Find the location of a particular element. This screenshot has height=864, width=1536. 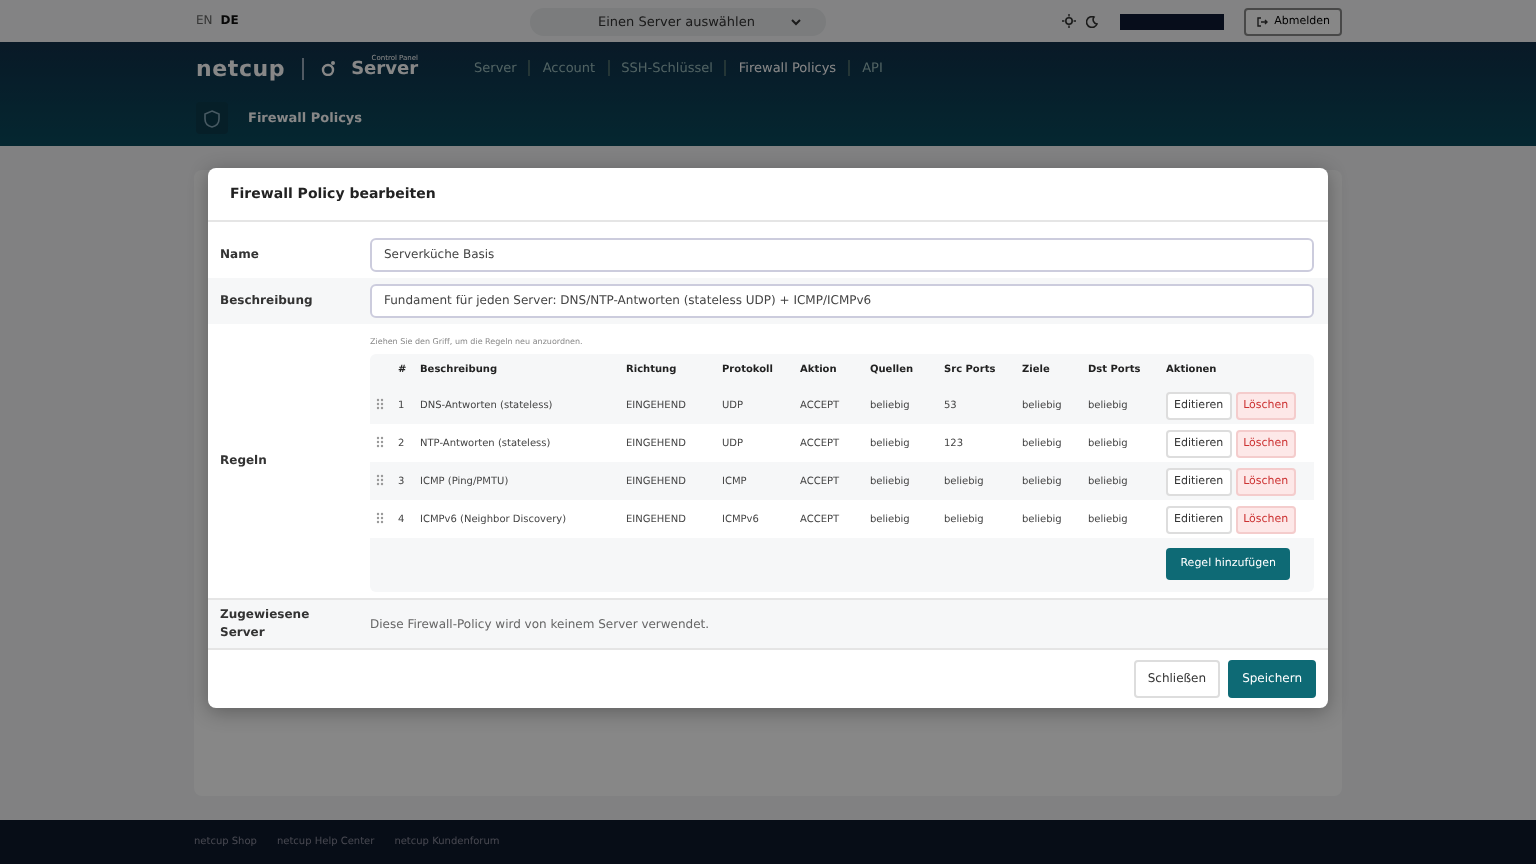

sun-icon is located at coordinates (1069, 21).